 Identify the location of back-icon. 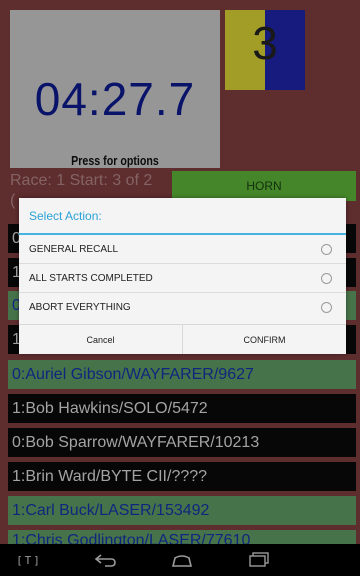
(106, 560).